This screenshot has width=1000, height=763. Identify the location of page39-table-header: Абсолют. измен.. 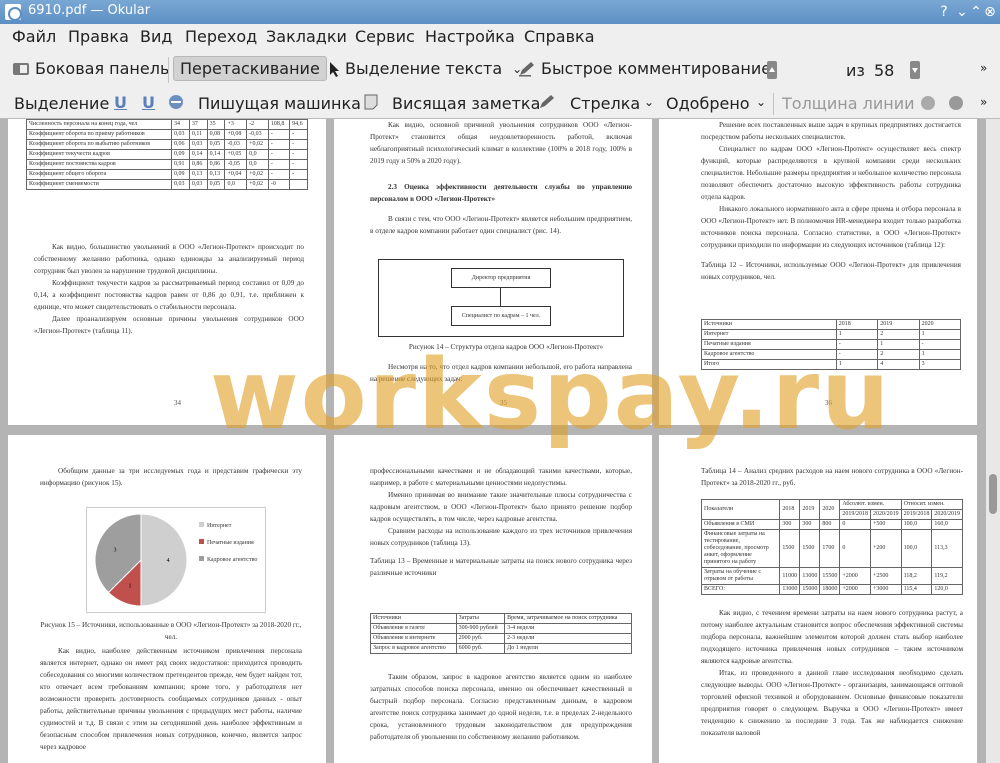
(870, 504).